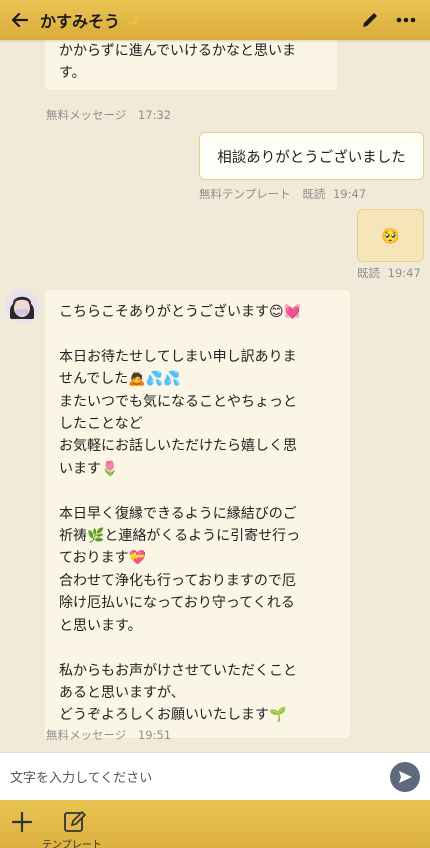 This screenshot has height=848, width=430. I want to click on message-composer: 文字を入力してください, so click(215, 776).